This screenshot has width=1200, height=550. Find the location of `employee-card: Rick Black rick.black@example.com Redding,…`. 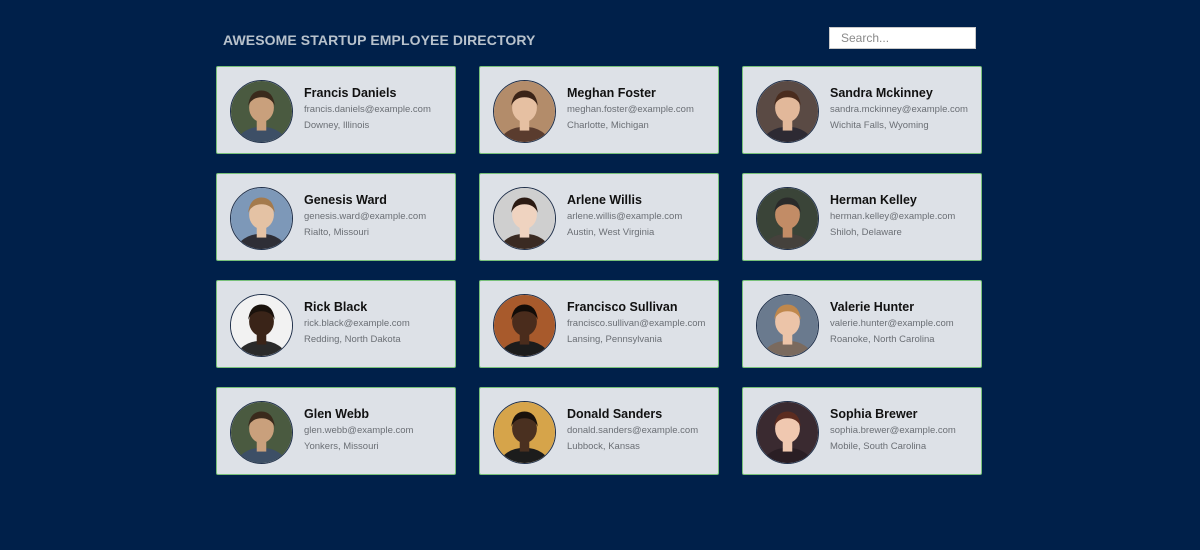

employee-card: Rick Black rick.black@example.com Redding,… is located at coordinates (336, 324).